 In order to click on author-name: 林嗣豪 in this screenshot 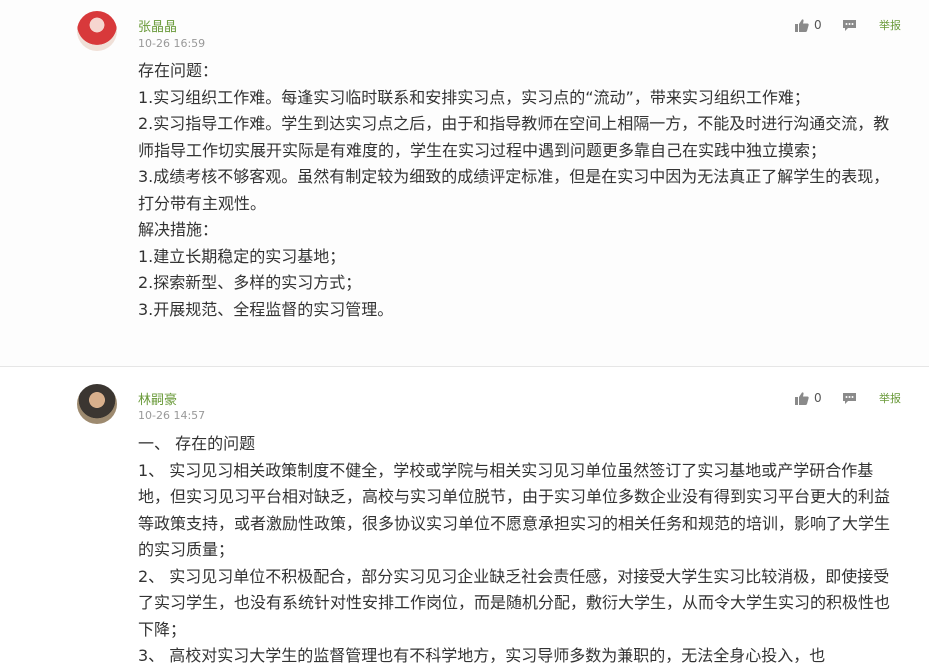, I will do `click(157, 398)`.